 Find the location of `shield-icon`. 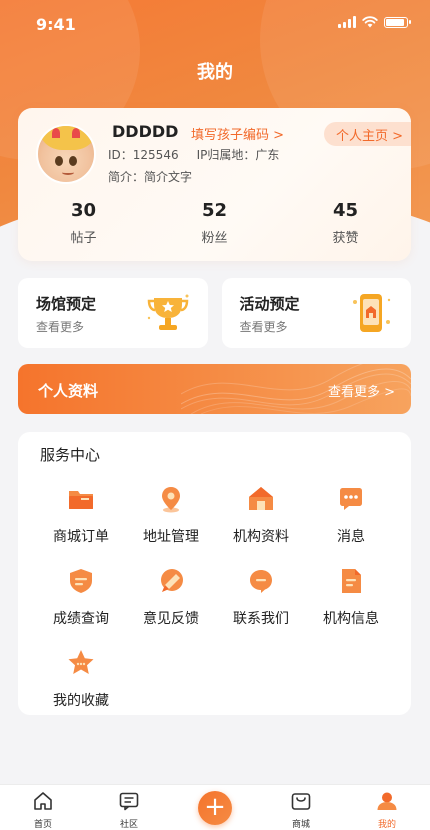

shield-icon is located at coordinates (81, 581).